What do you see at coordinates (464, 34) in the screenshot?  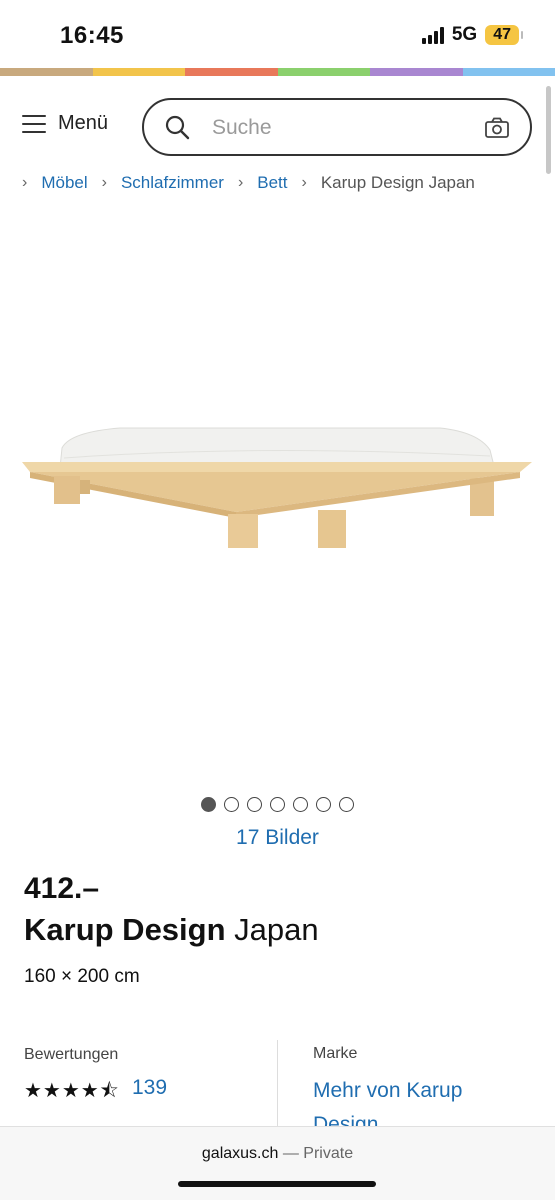 I see `network-type: 5G` at bounding box center [464, 34].